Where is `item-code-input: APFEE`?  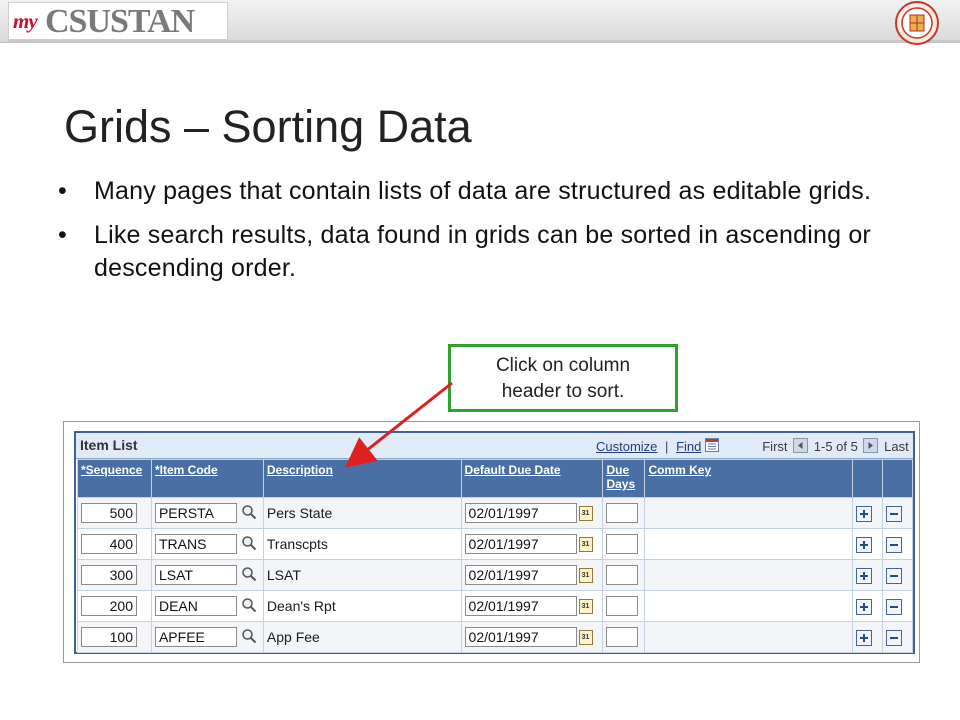 item-code-input: APFEE is located at coordinates (195, 637).